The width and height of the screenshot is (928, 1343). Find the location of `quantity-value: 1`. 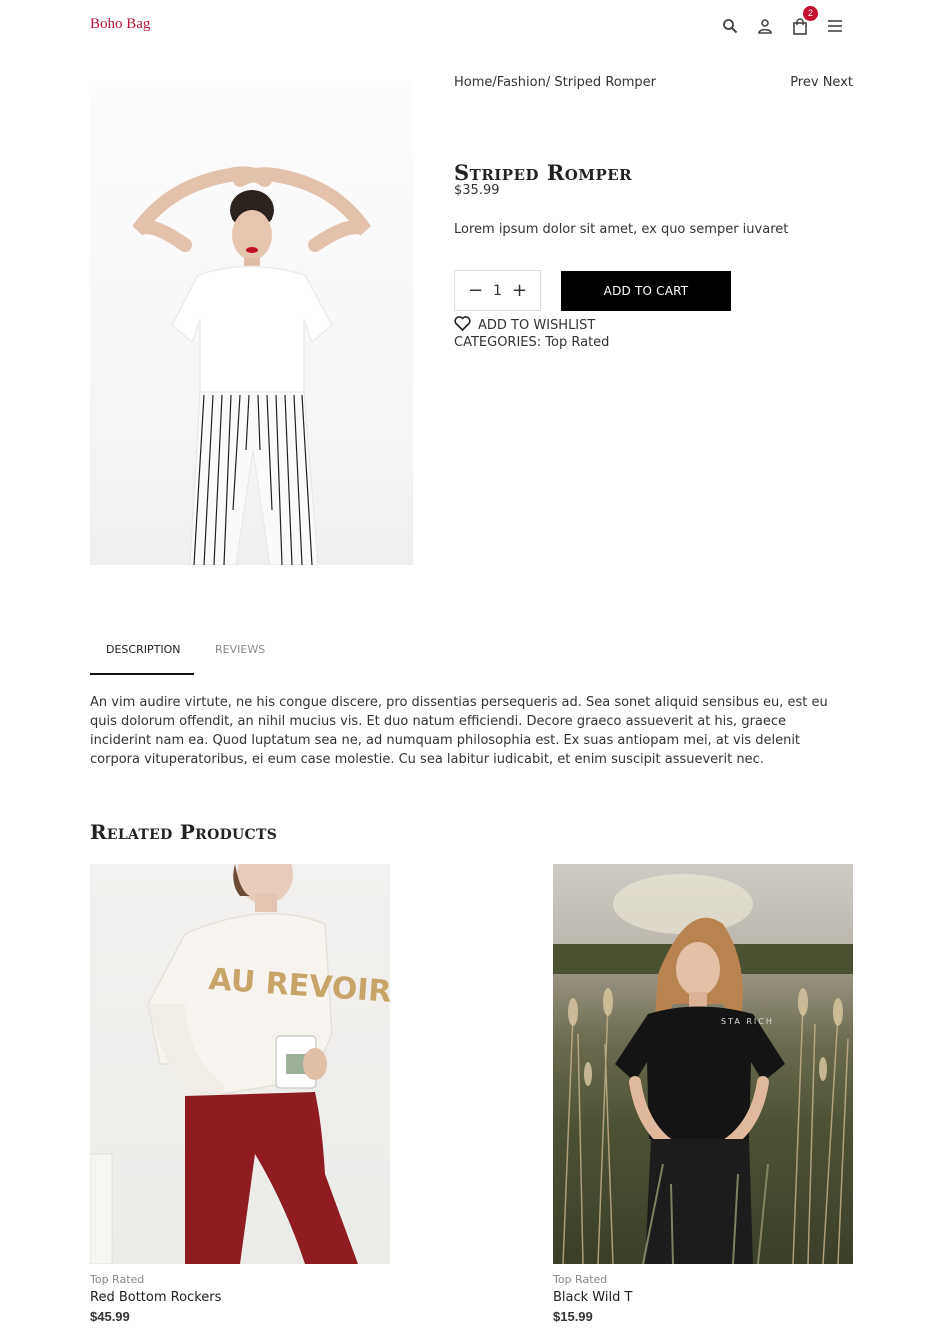

quantity-value: 1 is located at coordinates (497, 291).